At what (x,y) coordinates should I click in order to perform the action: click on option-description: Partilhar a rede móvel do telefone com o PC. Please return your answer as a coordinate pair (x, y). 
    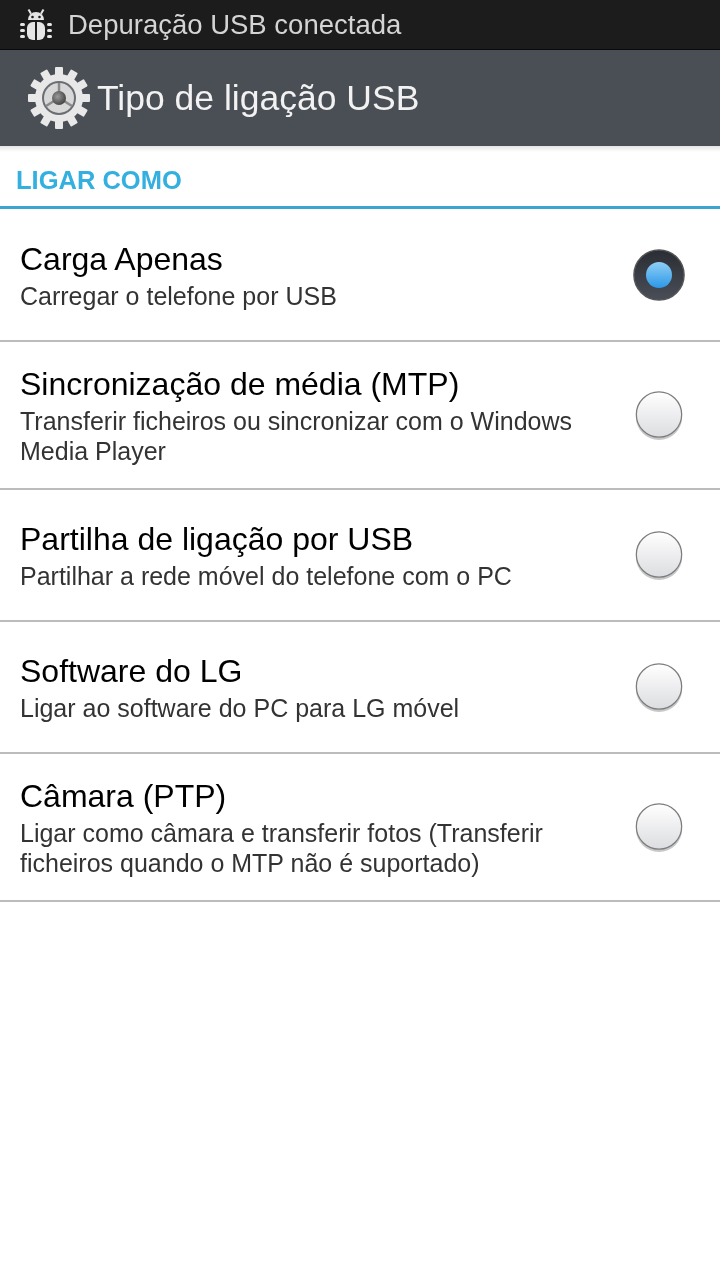
    Looking at the image, I should click on (266, 576).